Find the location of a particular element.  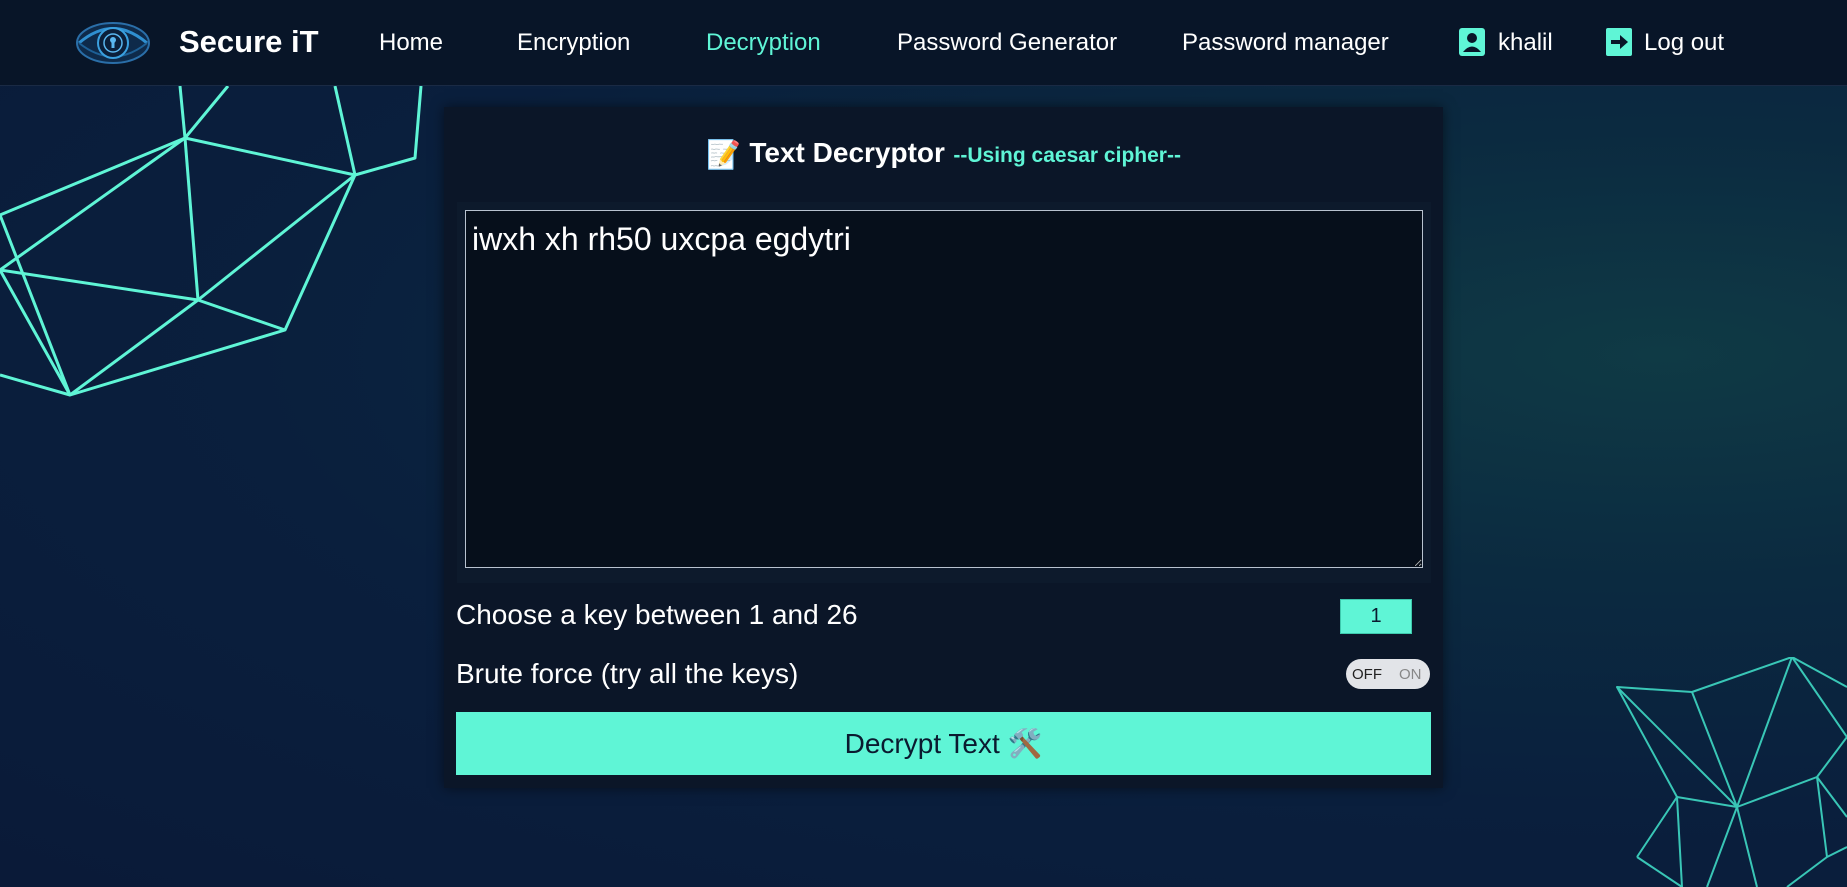

nav-password-generator: Password Generator is located at coordinates (1007, 43).